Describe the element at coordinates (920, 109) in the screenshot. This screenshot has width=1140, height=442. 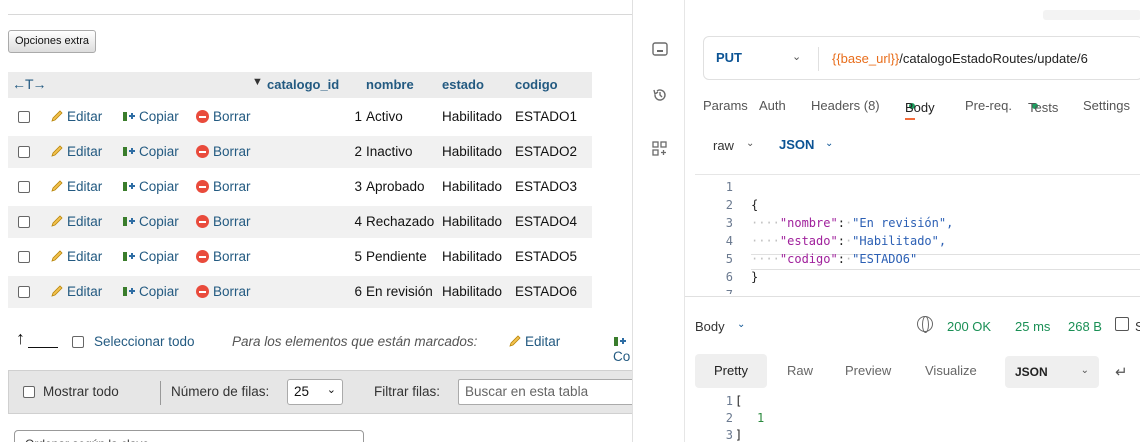
I see `tab-body: Body` at that location.